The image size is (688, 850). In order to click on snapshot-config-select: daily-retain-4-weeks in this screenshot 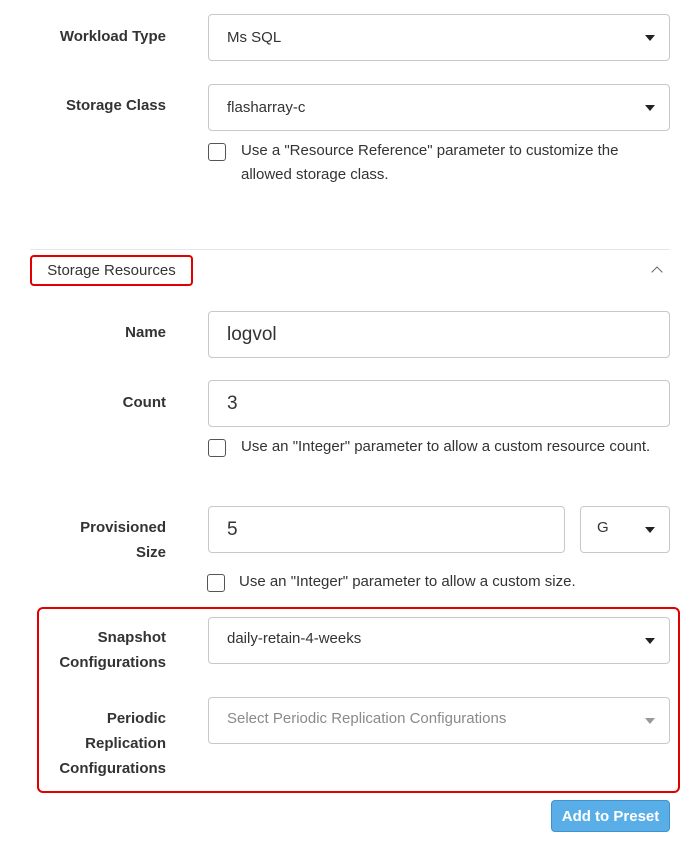, I will do `click(439, 640)`.